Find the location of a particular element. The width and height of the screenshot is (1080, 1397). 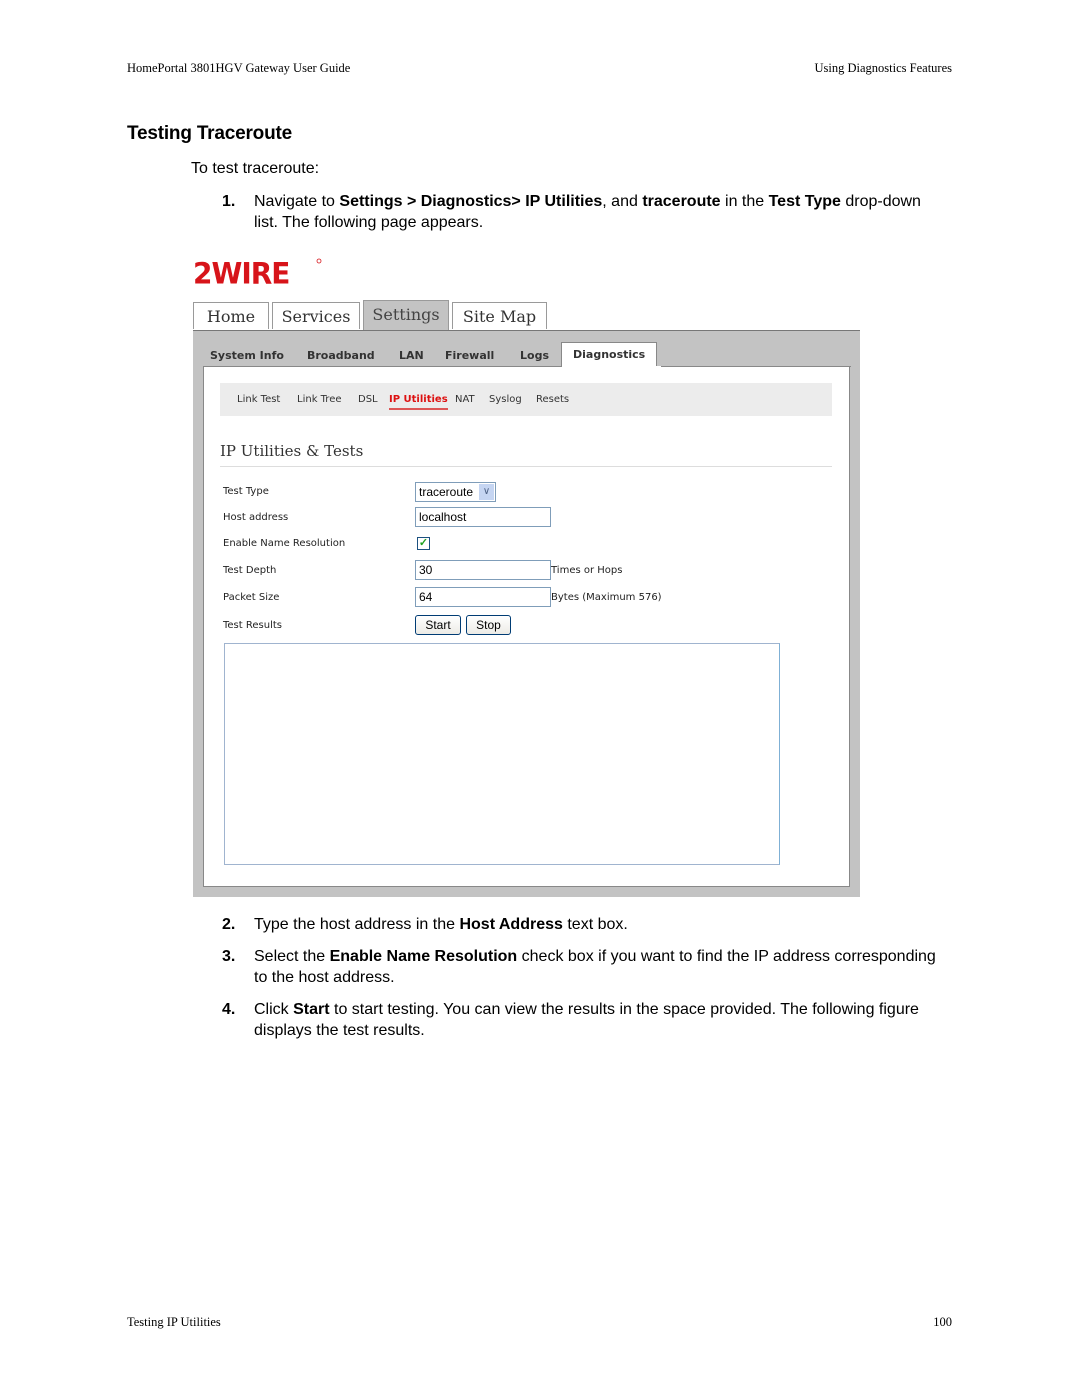

subtab-lan: LAN is located at coordinates (411, 355).